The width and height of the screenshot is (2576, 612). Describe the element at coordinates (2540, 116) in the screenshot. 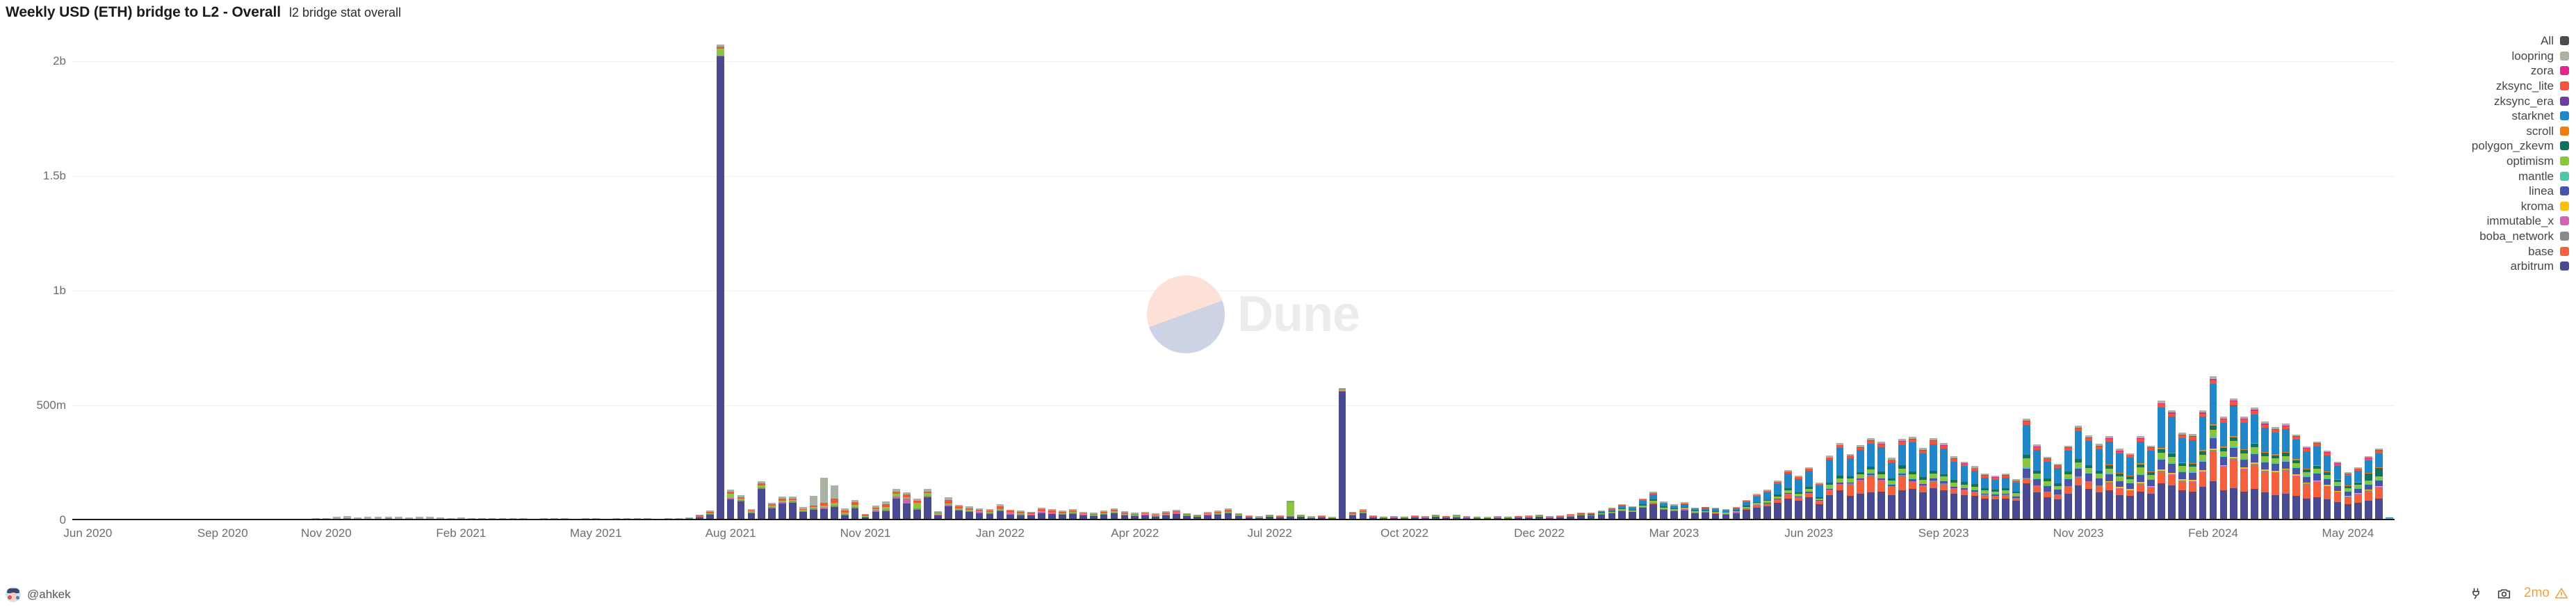

I see `legend-item-starknet: starknet` at that location.